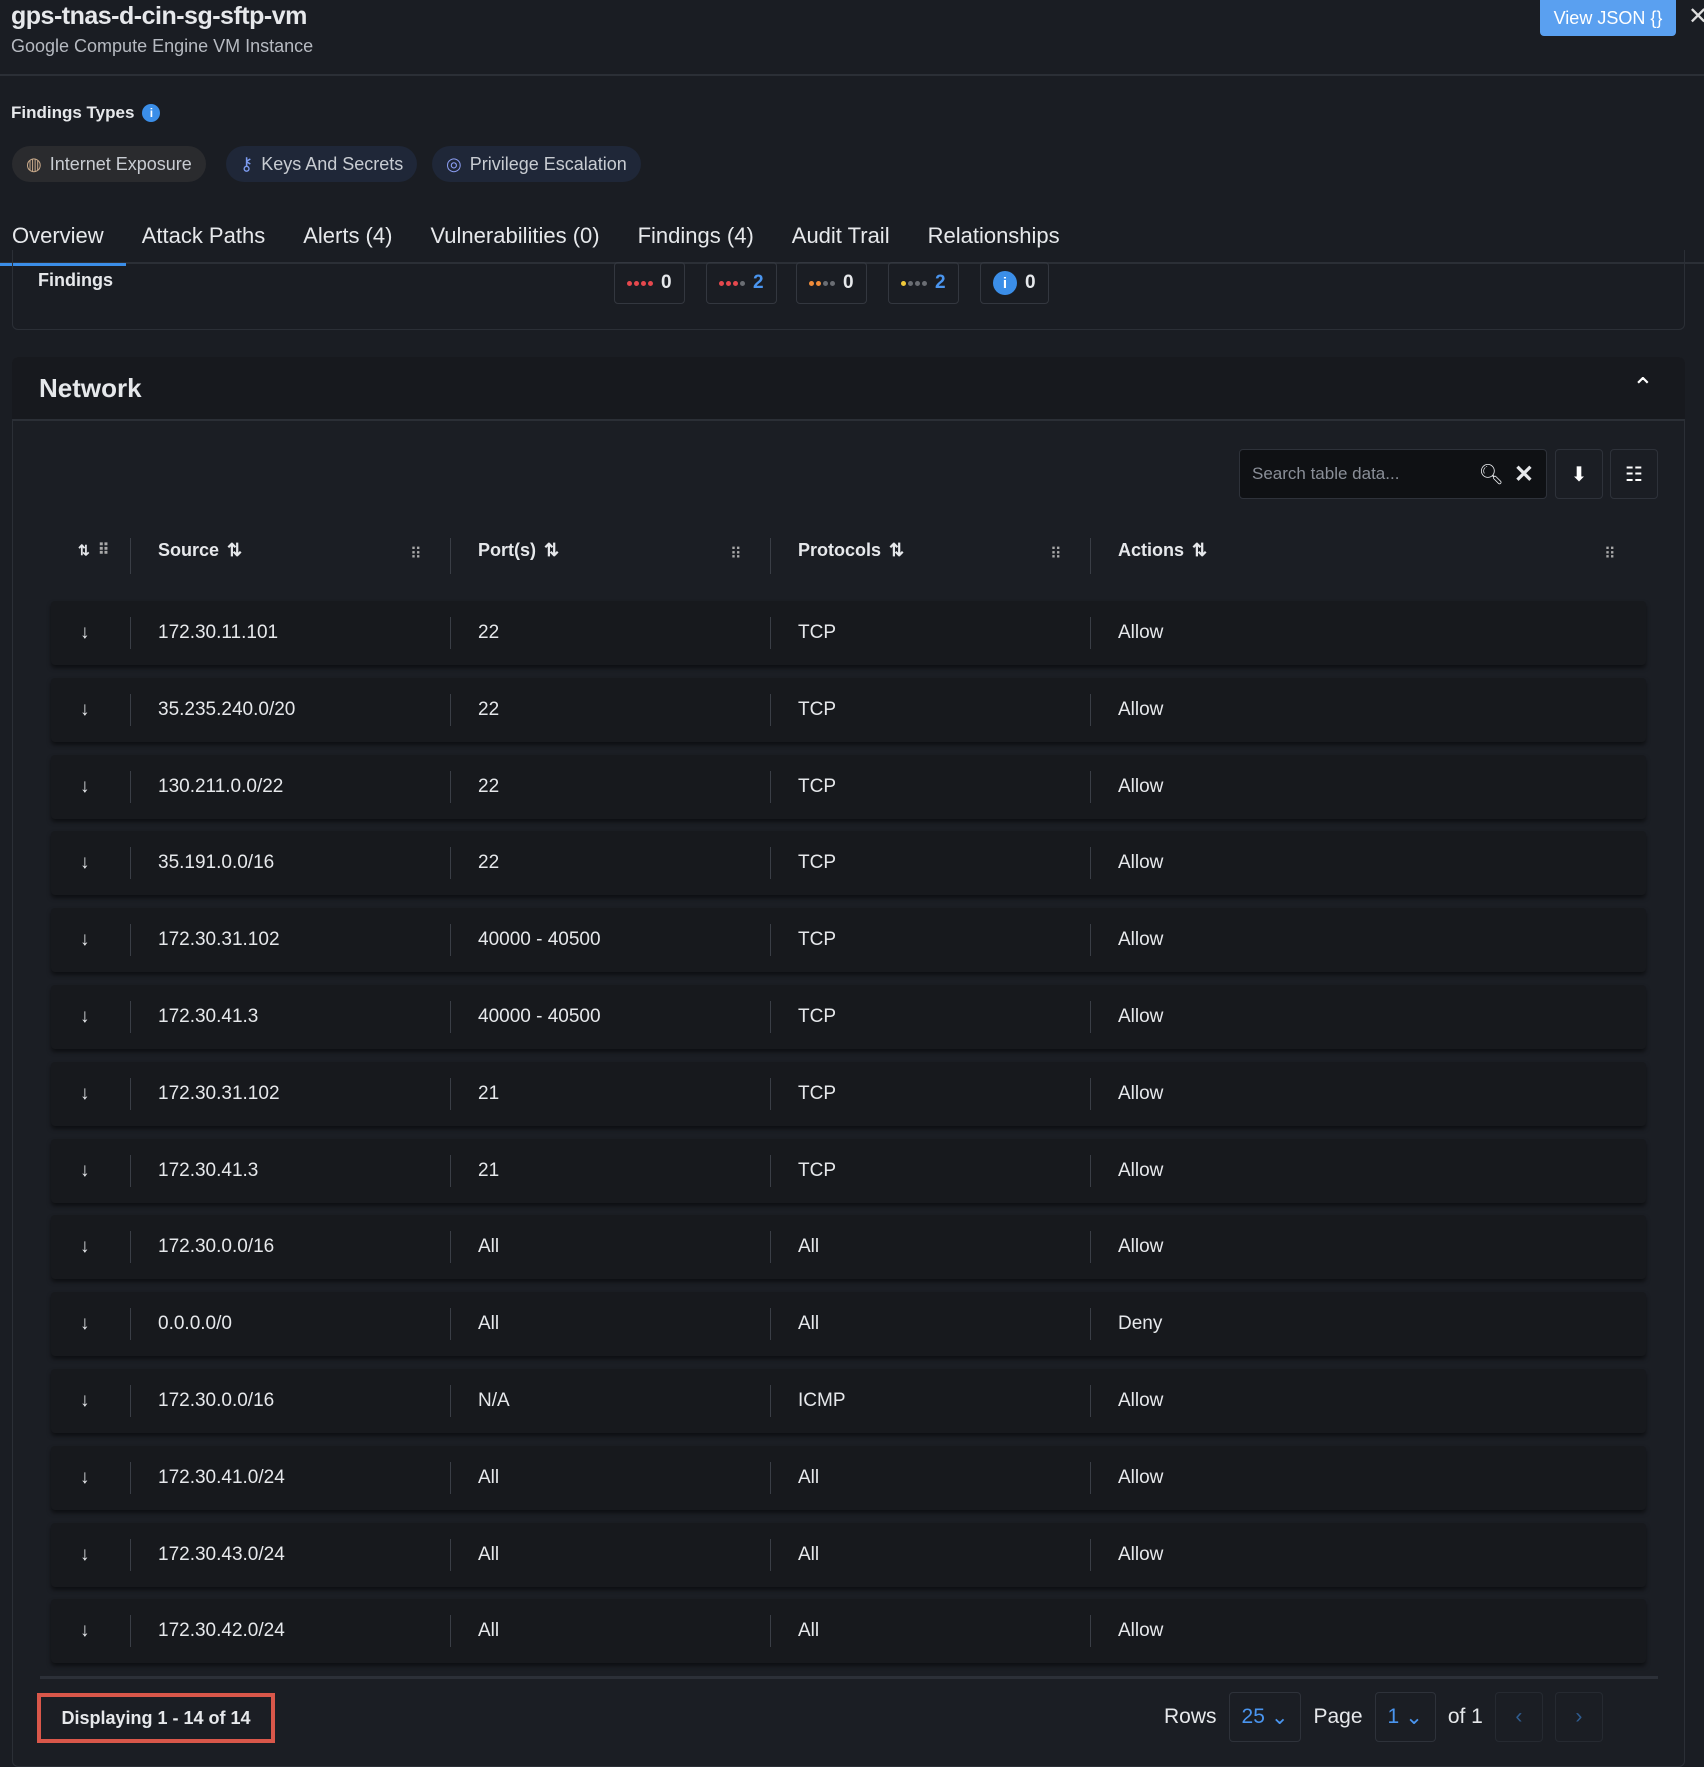 This screenshot has width=1704, height=1767. I want to click on table-row: ↓ 130.211.0.0/22 22 TCP Allow, so click(848, 786).